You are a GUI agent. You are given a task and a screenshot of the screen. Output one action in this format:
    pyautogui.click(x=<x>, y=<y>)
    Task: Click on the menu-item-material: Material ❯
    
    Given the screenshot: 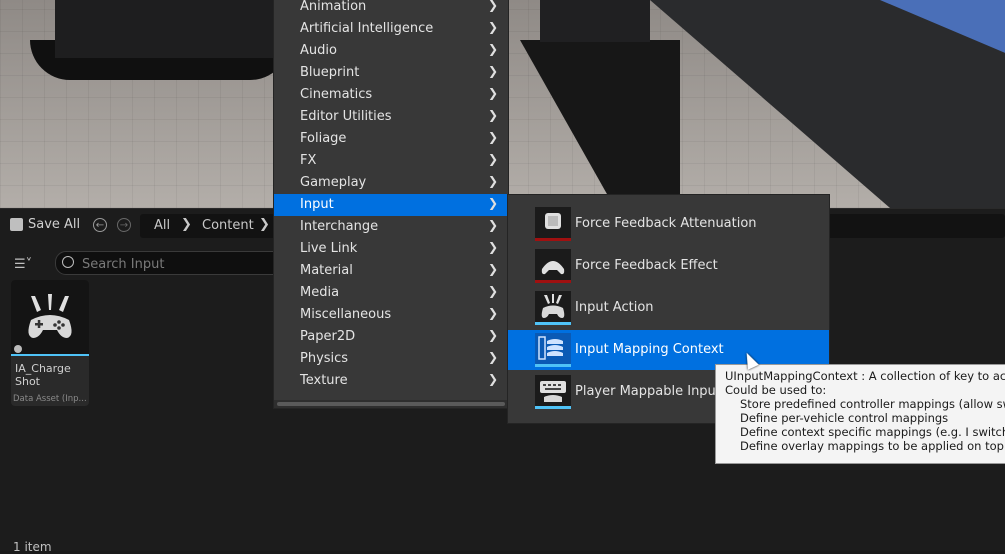 What is the action you would take?
    pyautogui.click(x=391, y=271)
    